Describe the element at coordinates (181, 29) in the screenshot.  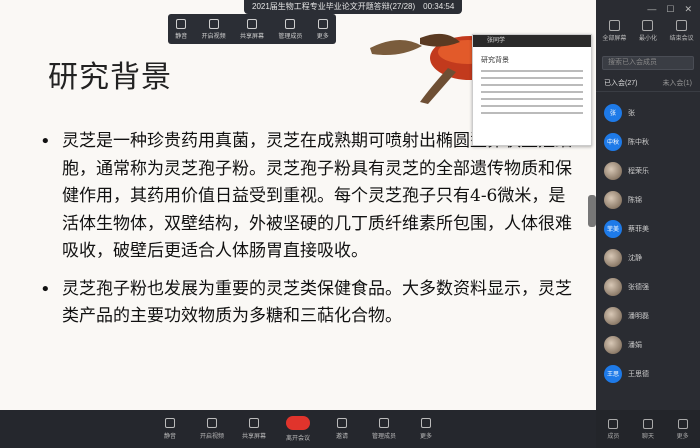
I see `top-mute-button: 静音` at that location.